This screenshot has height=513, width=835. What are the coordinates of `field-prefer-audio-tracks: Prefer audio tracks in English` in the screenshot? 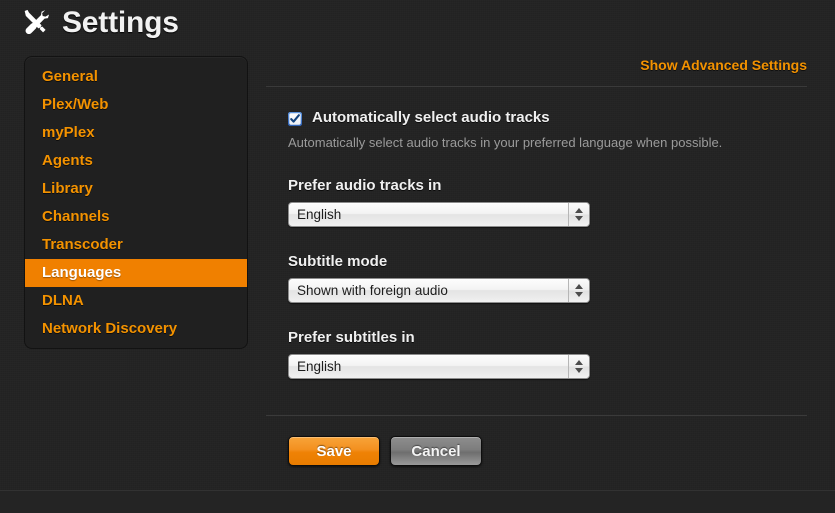 It's located at (537, 202).